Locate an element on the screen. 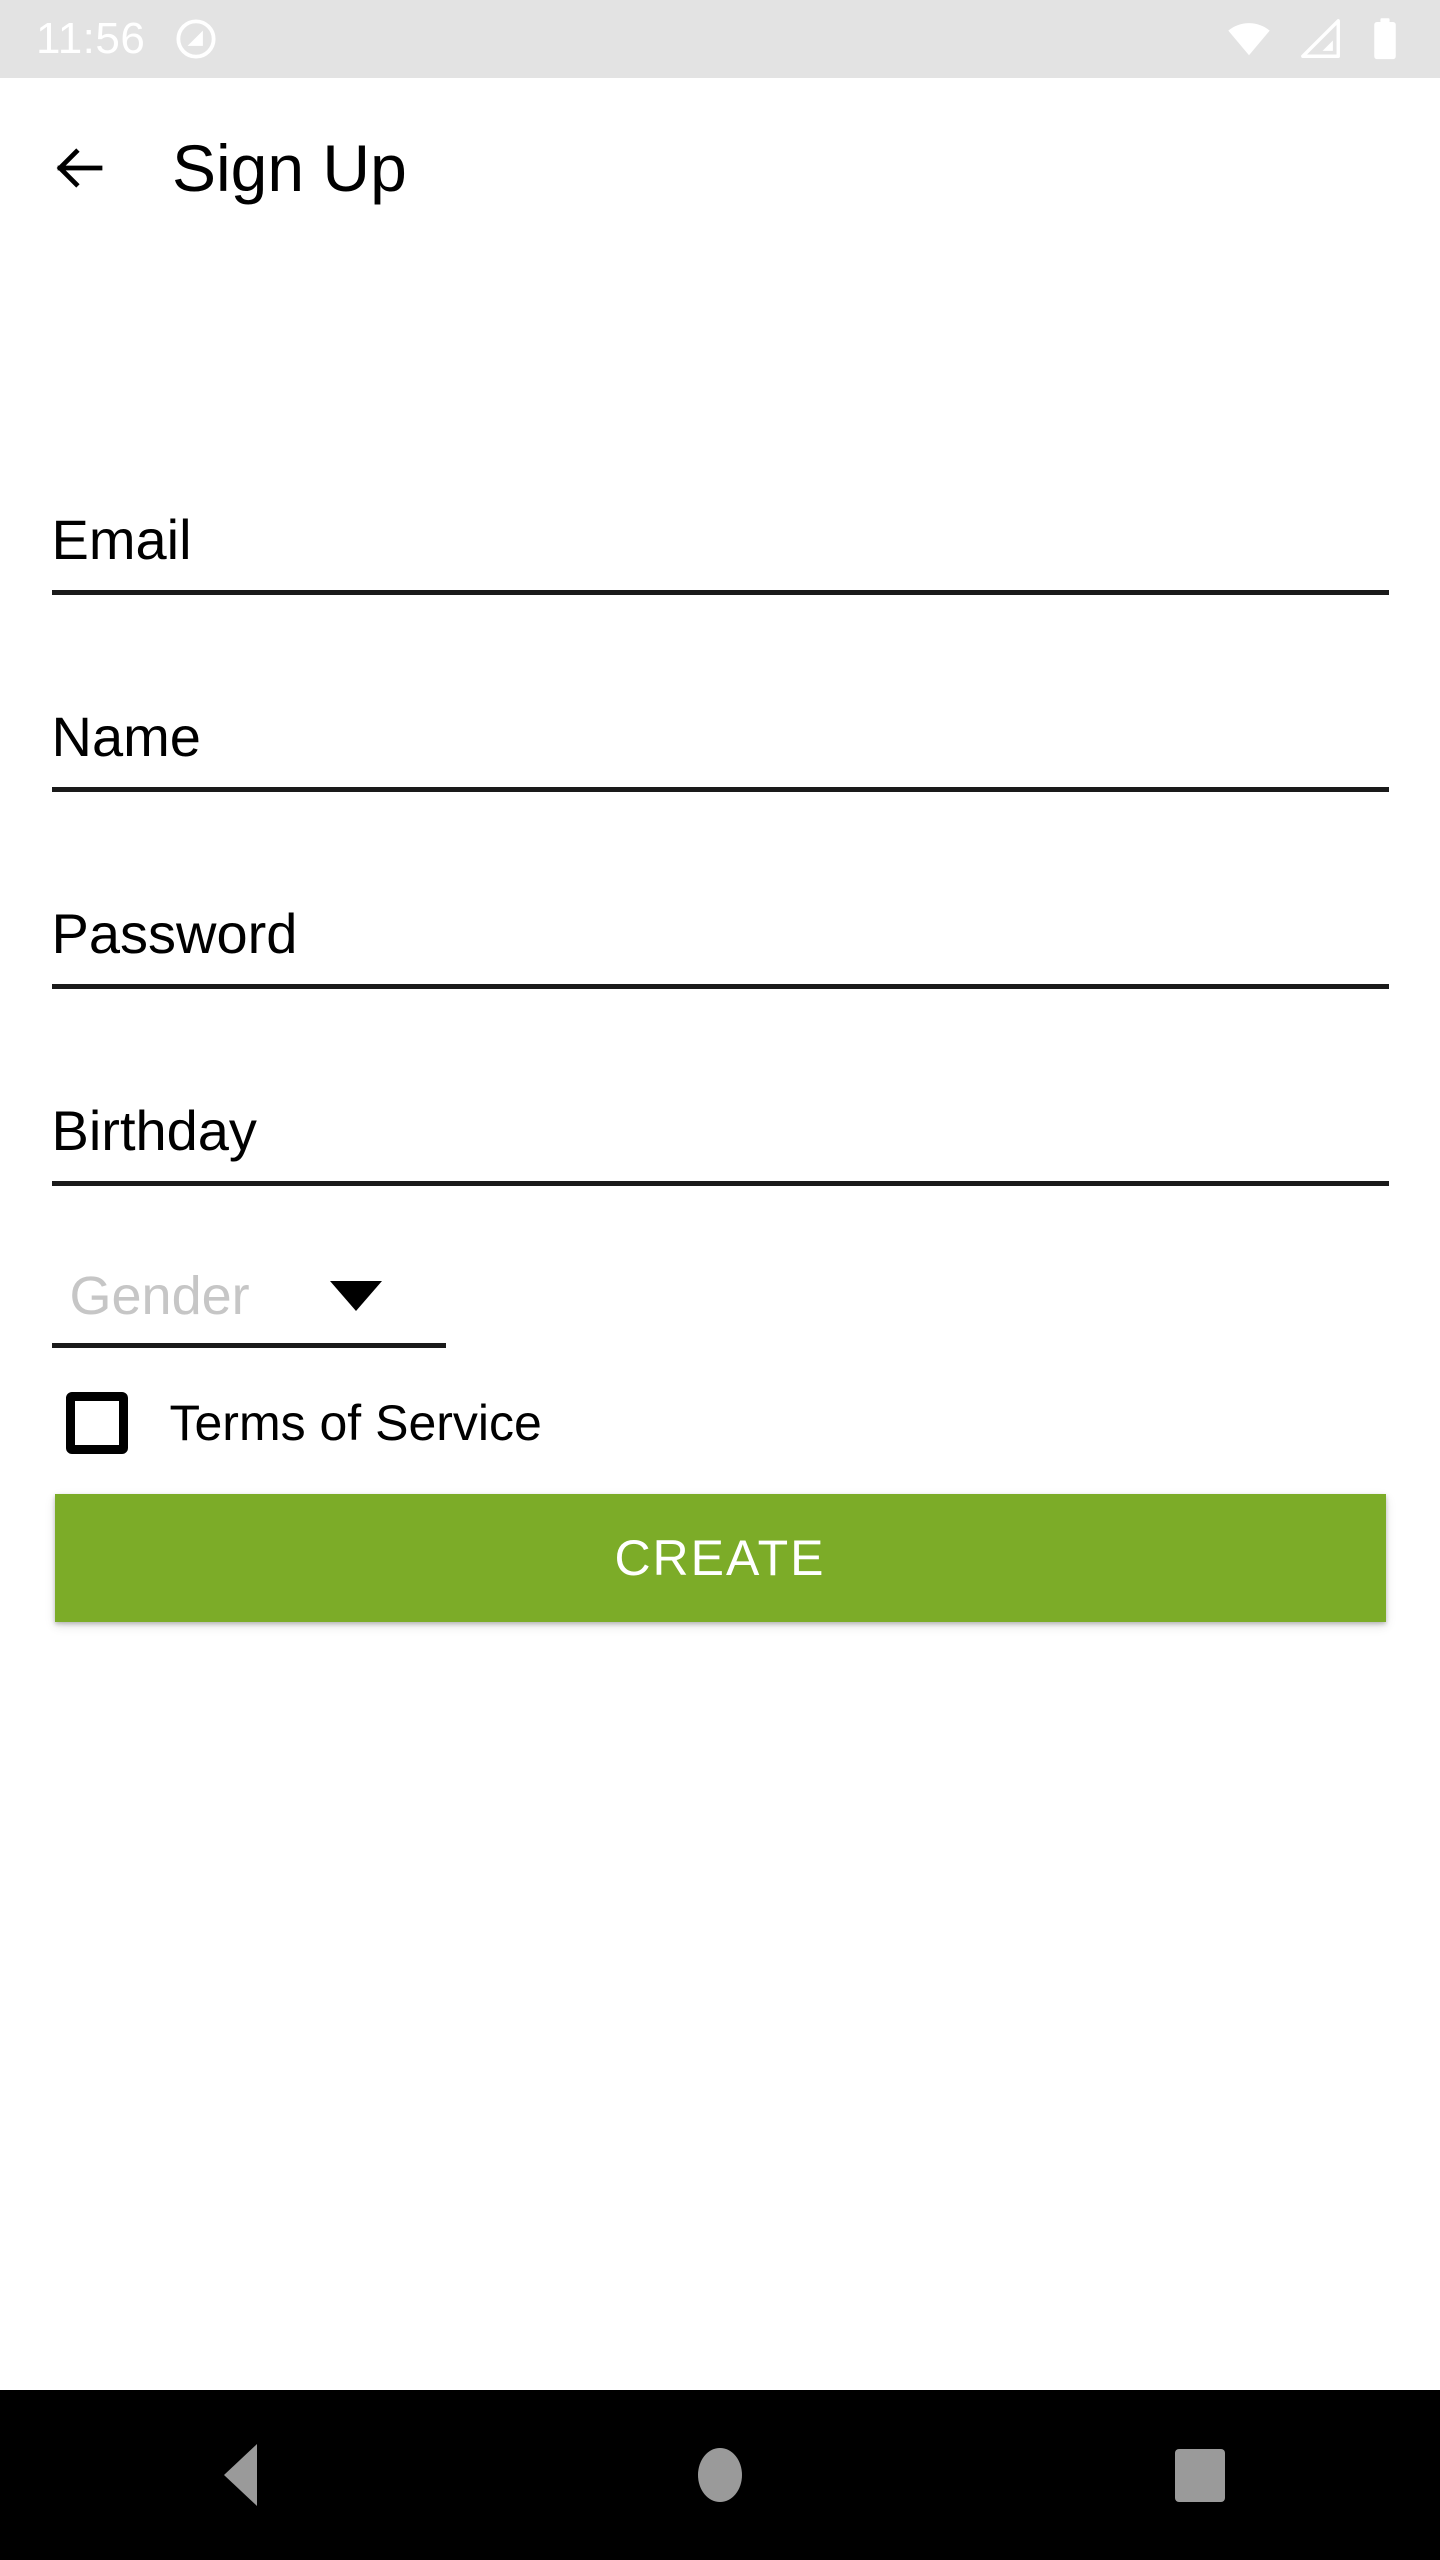  status-bar: 11:56 is located at coordinates (720, 39).